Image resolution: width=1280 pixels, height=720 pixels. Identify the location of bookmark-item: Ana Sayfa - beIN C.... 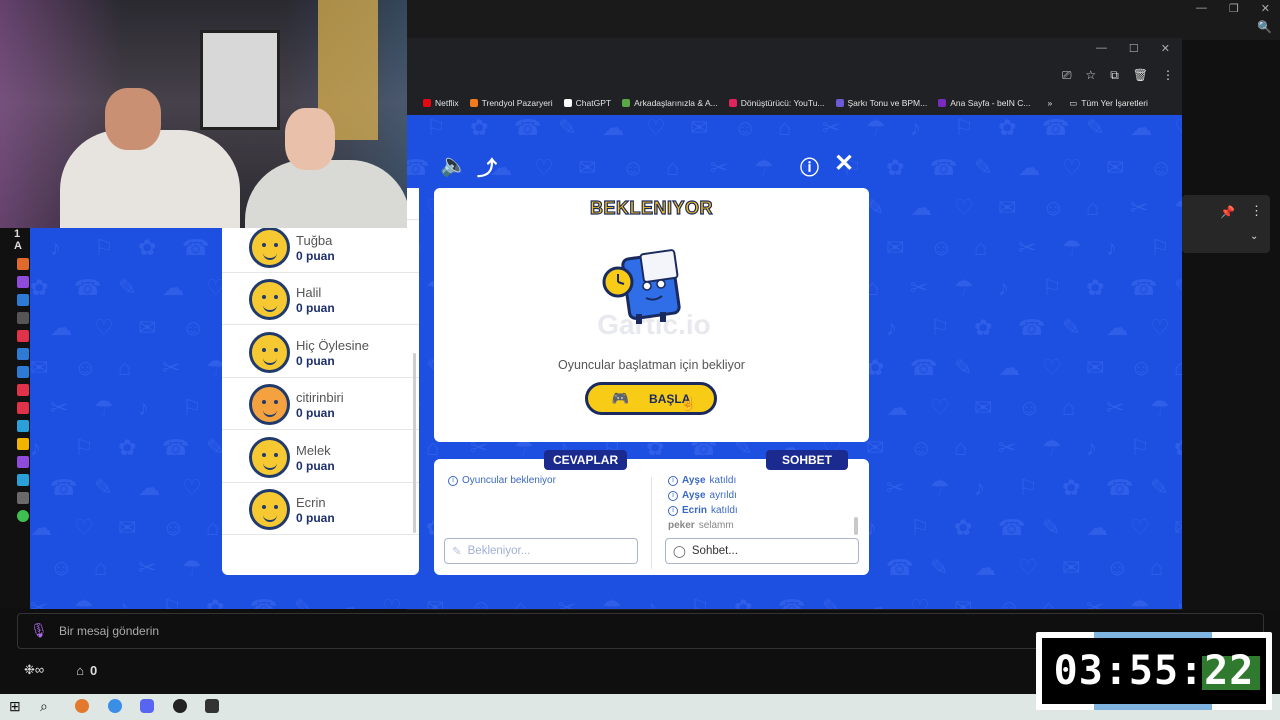
(984, 103).